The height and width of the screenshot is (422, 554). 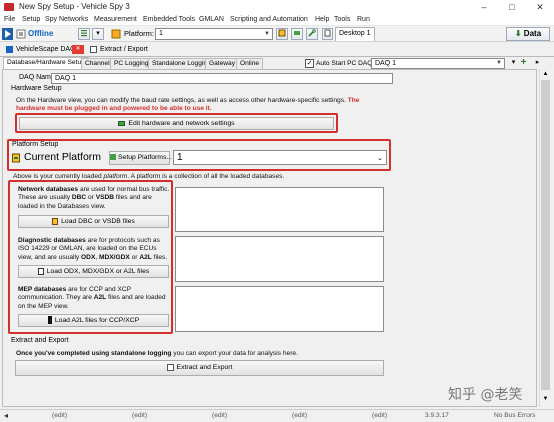 What do you see at coordinates (309, 63) in the screenshot?
I see `auto-start-checkbox: ✓` at bounding box center [309, 63].